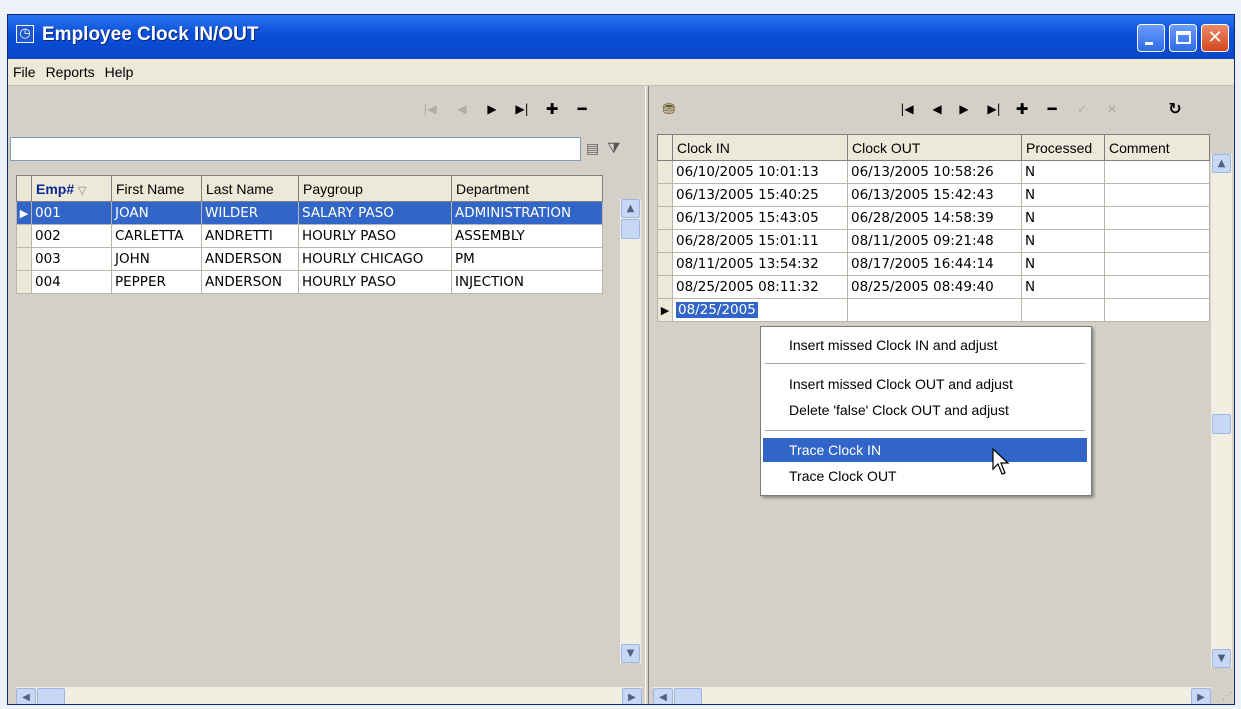 The height and width of the screenshot is (709, 1241). I want to click on cell-emp: 003, so click(71, 259).